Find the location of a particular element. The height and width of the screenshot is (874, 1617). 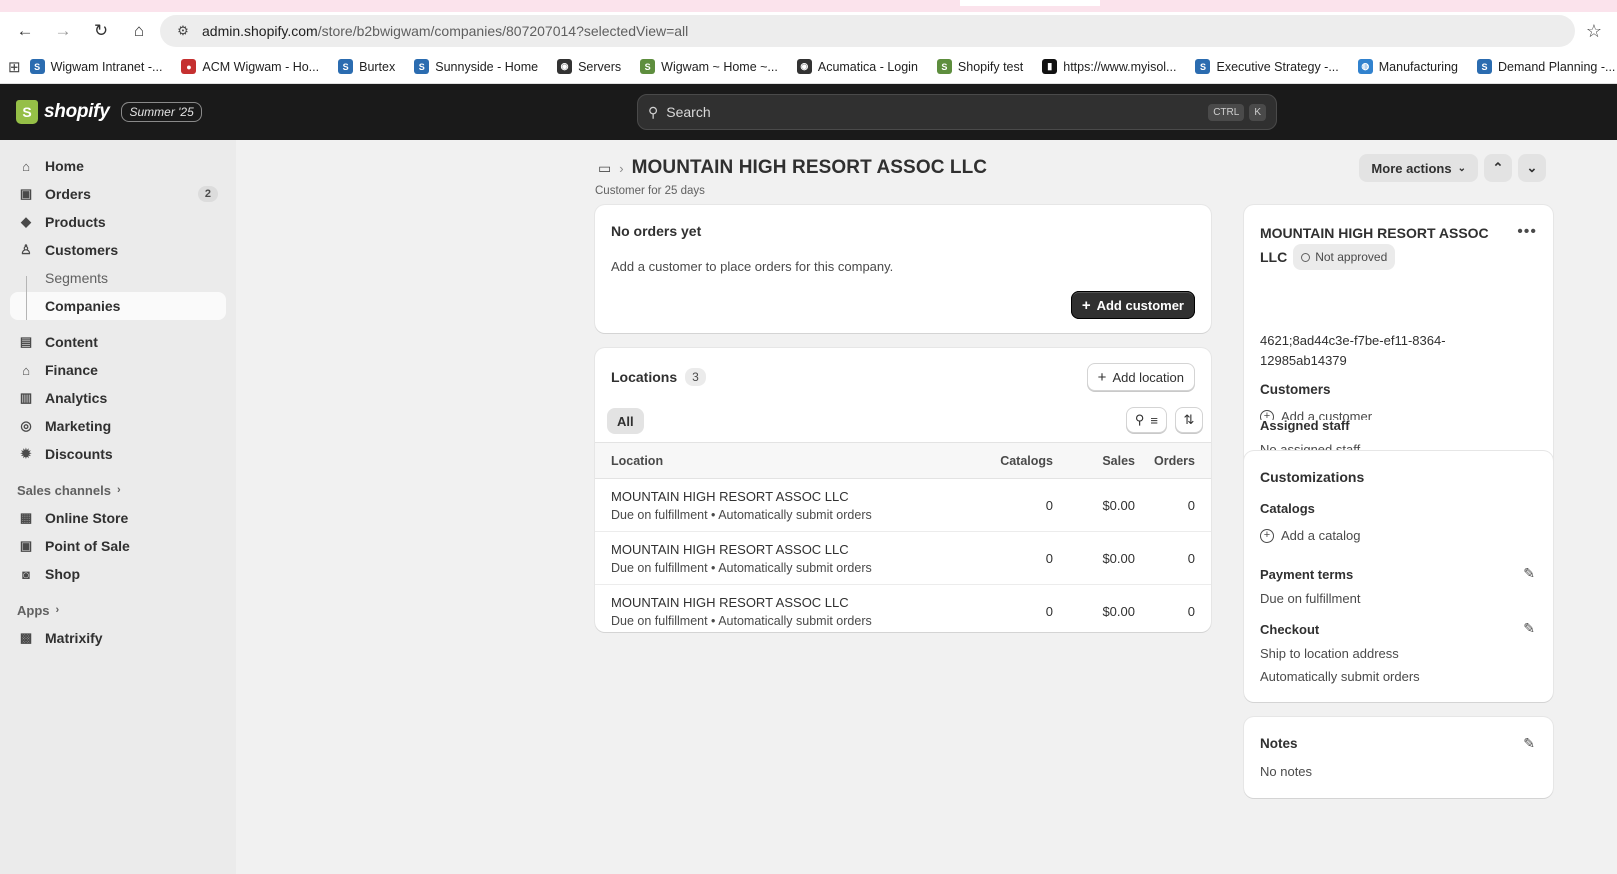

previous-button: ⌃ is located at coordinates (1498, 168).